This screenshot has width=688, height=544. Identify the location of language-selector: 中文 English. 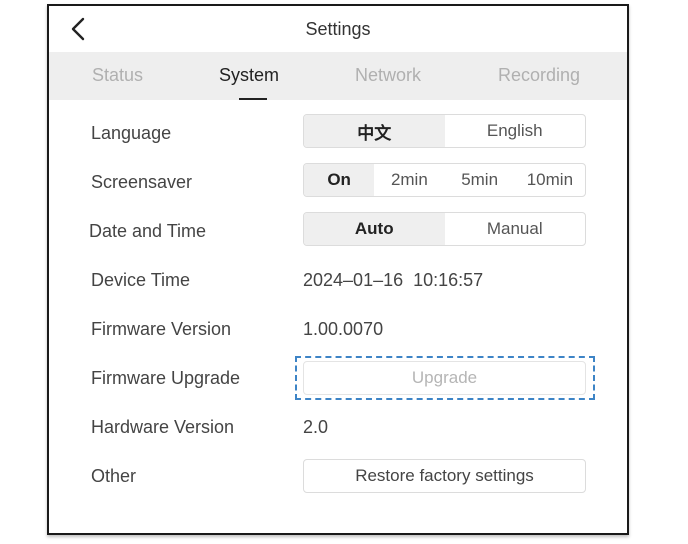
(444, 131).